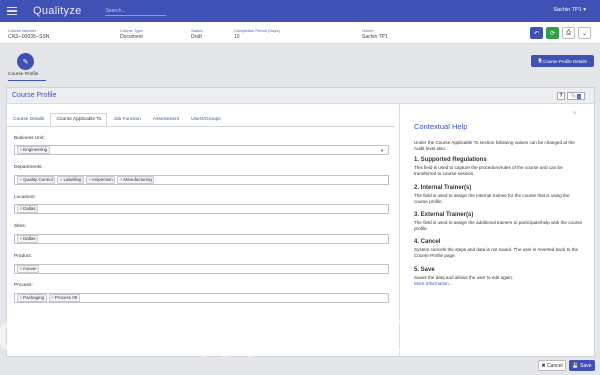  I want to click on field-value: Draft, so click(196, 37).